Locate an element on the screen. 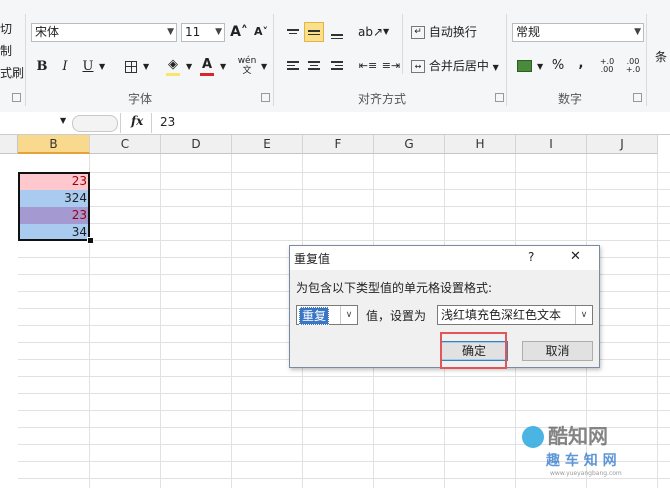 Image resolution: width=670 pixels, height=488 pixels. phonetic-button: wén 文 is located at coordinates (247, 66).